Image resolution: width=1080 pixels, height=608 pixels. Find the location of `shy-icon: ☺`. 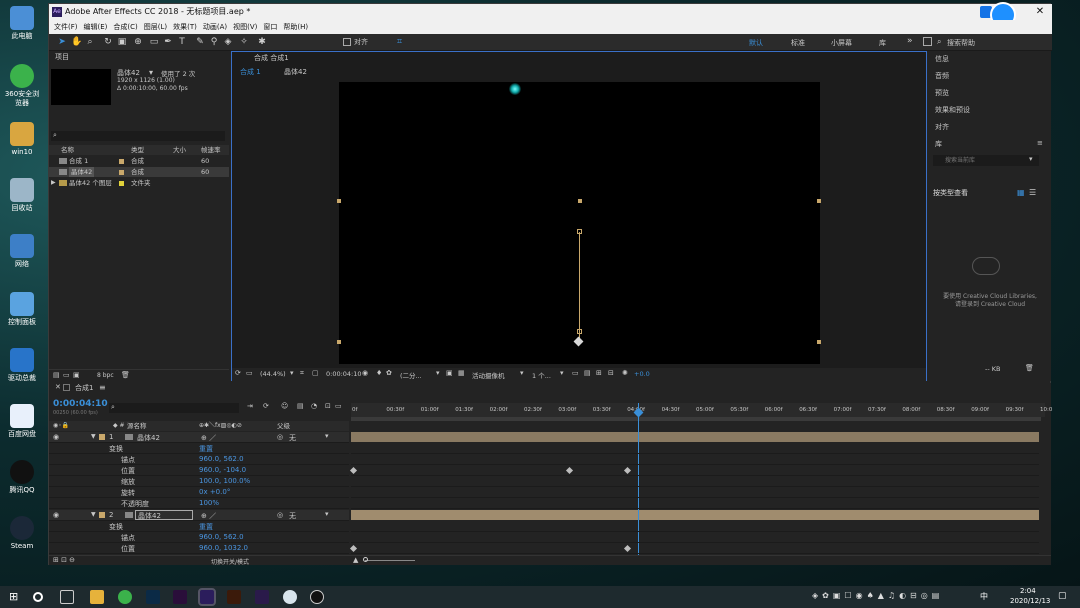

shy-icon: ☺ is located at coordinates (284, 406).